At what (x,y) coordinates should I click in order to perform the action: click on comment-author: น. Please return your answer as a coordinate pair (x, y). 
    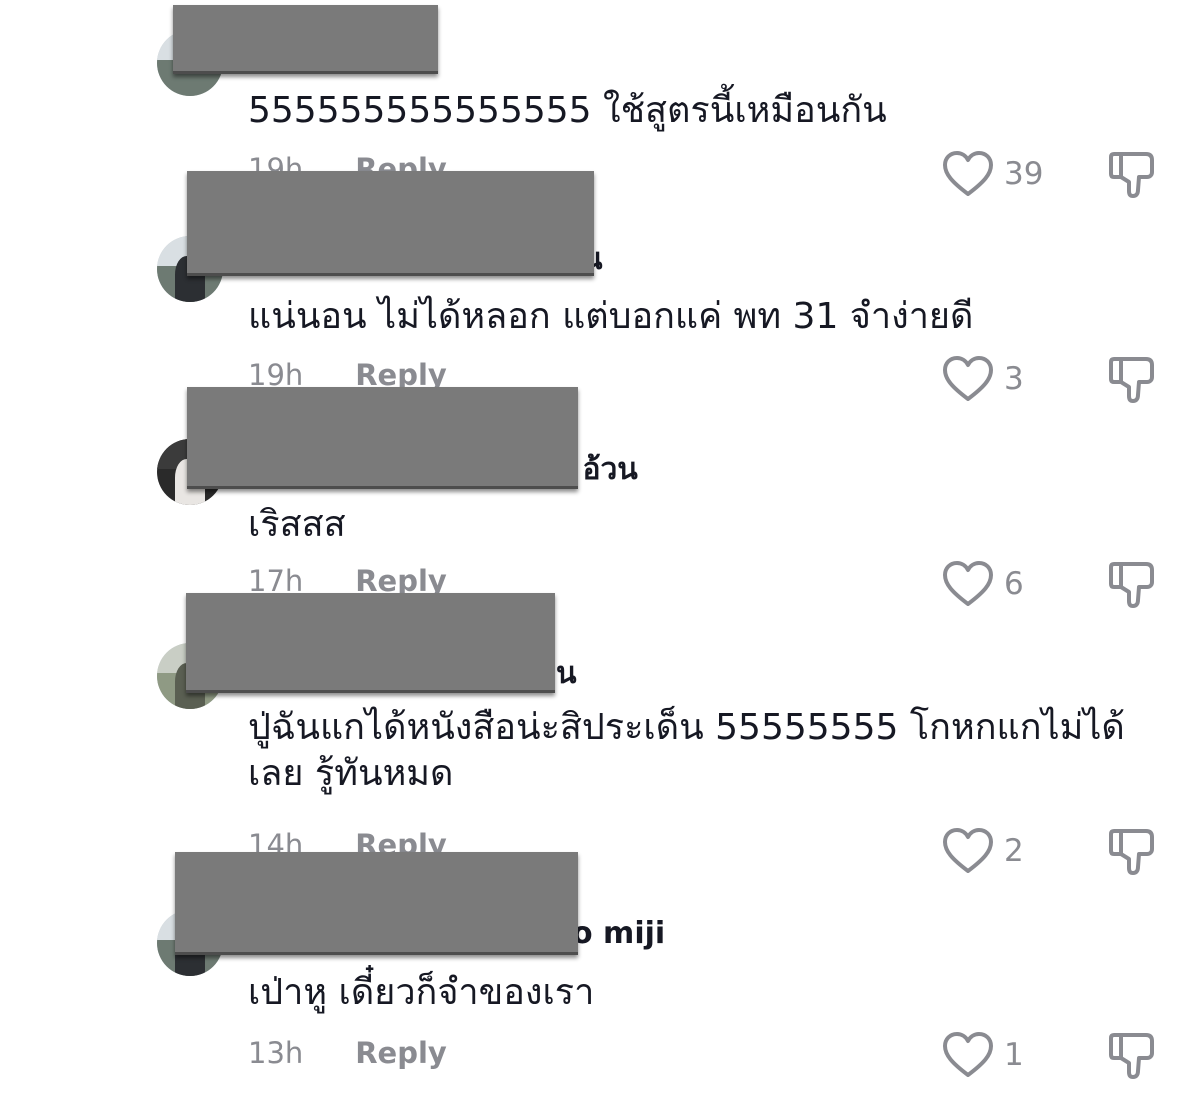
    Looking at the image, I should click on (566, 673).